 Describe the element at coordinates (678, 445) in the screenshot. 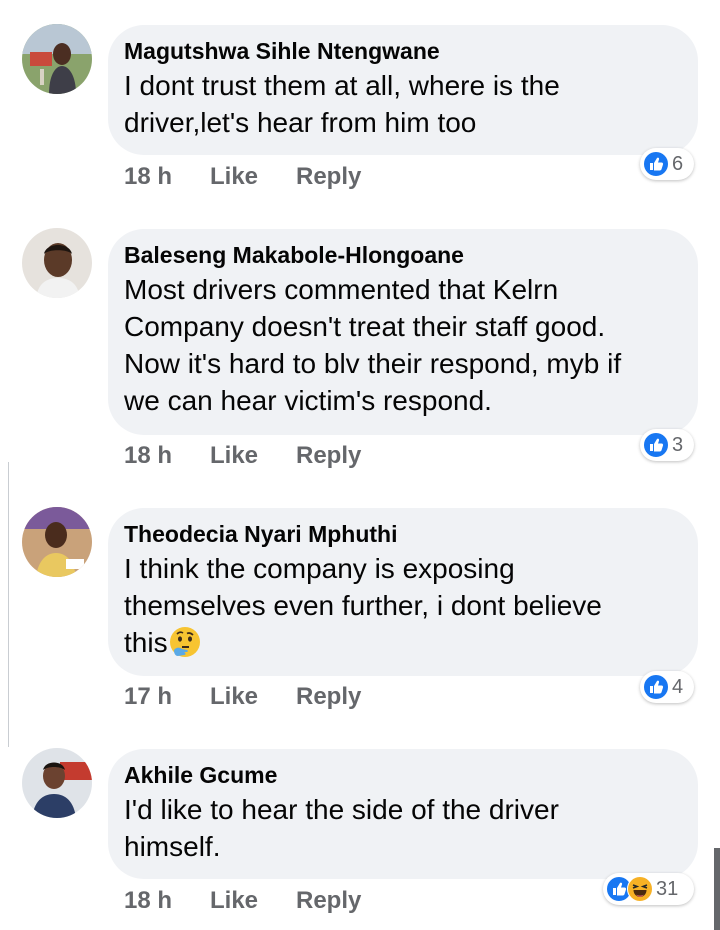

I see `reaction-count: 3` at that location.